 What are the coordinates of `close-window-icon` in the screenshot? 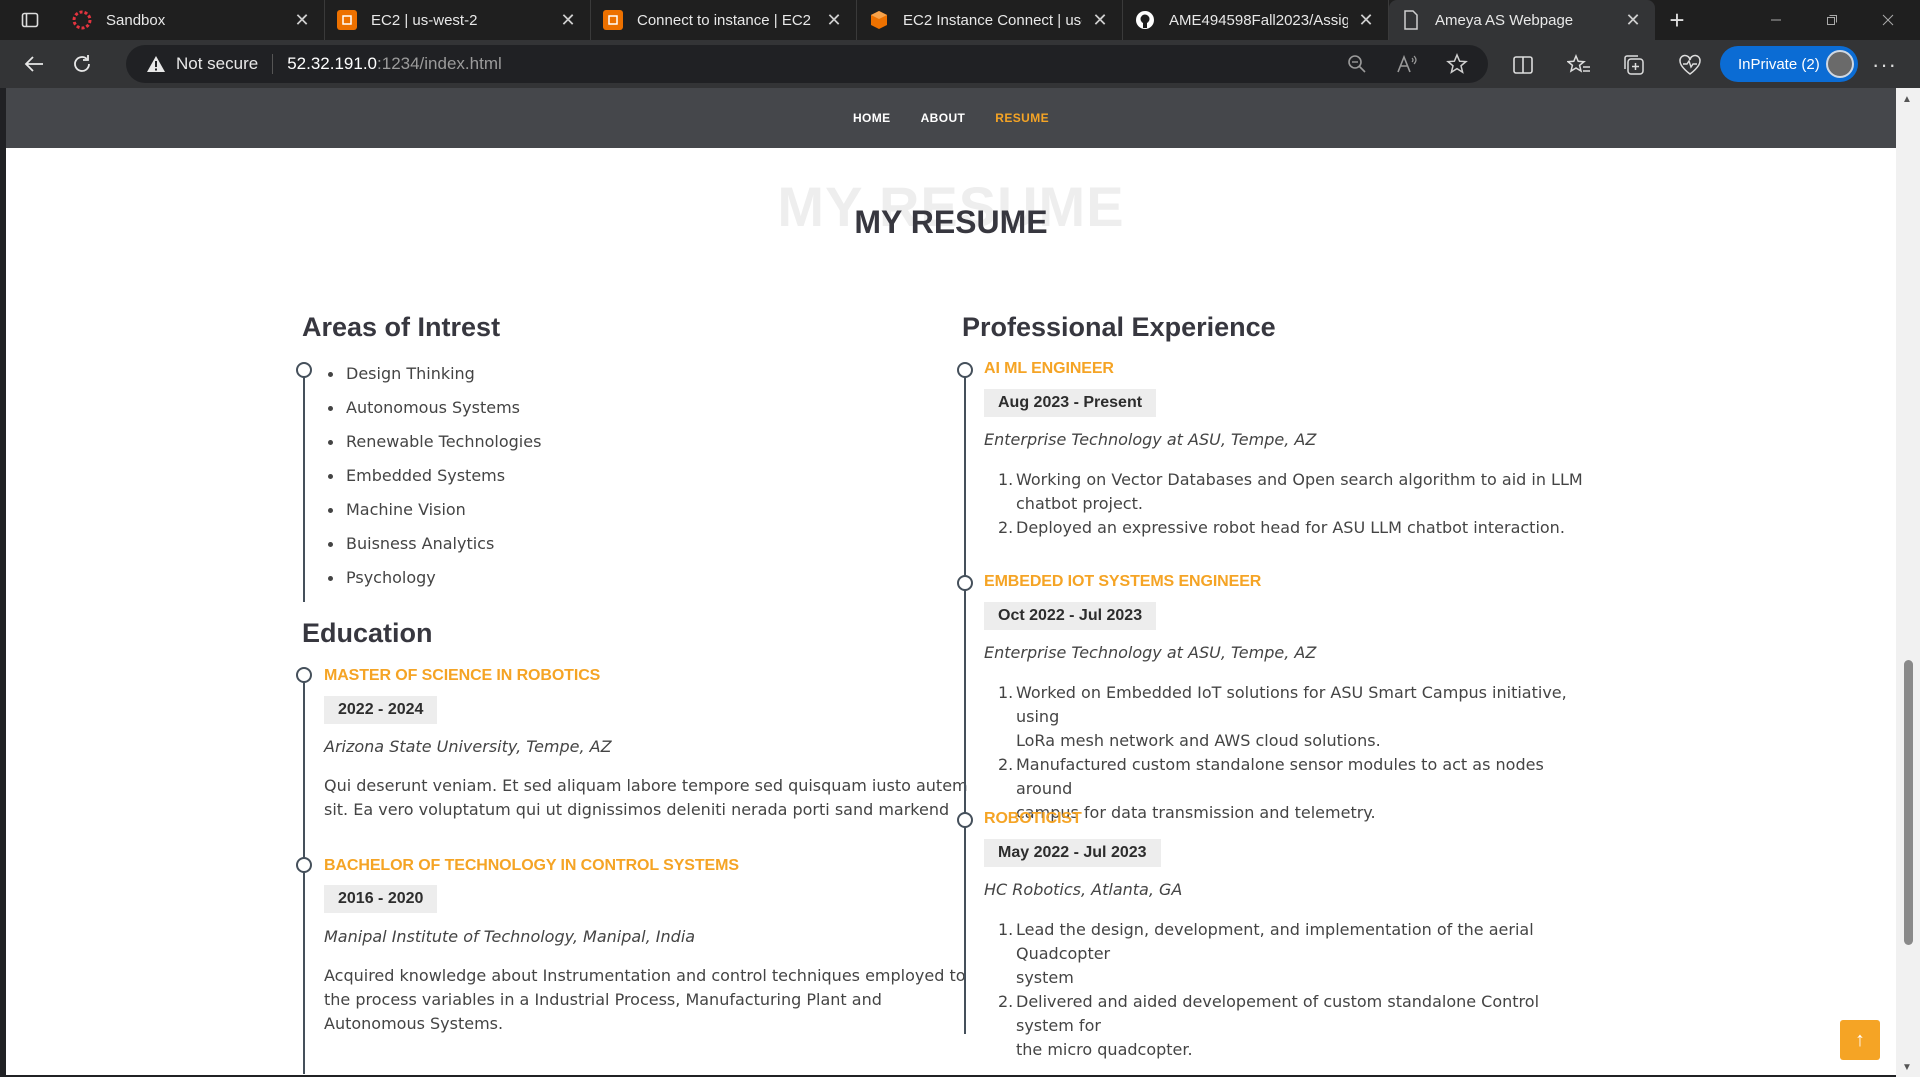 It's located at (1888, 20).